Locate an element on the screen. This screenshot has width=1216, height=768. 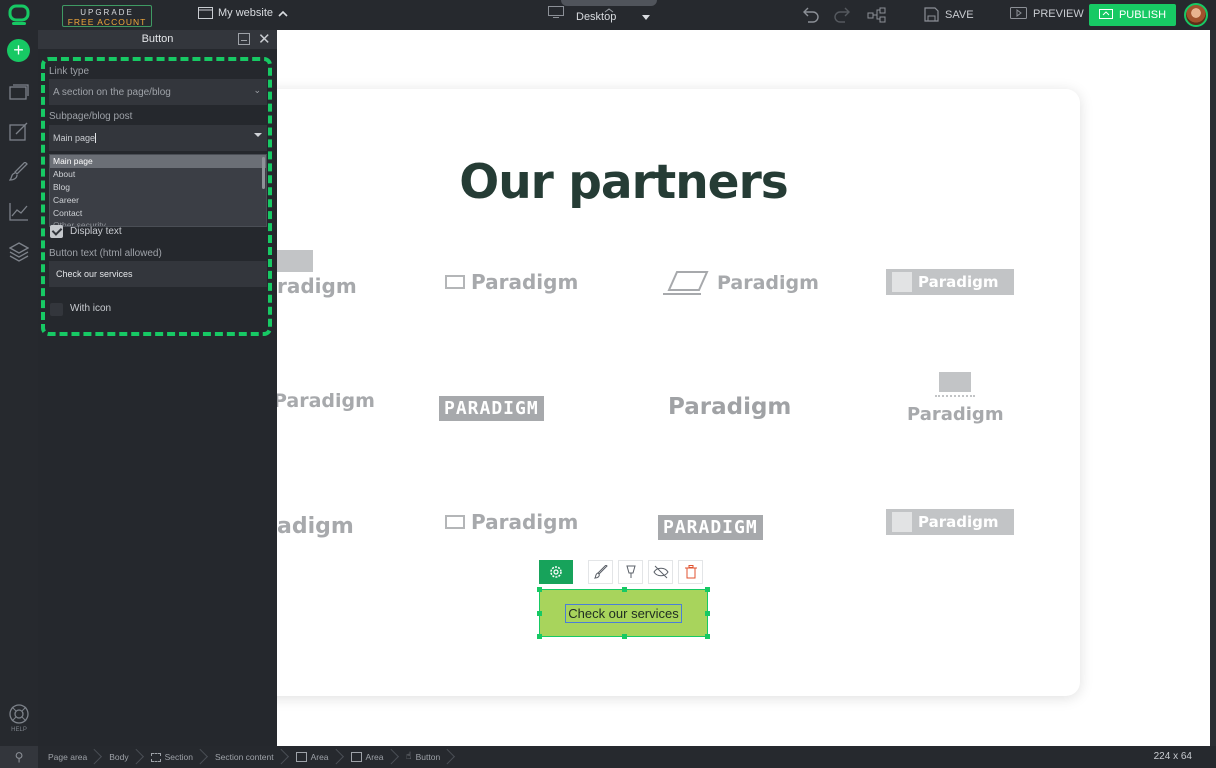
delete-button is located at coordinates (690, 572).